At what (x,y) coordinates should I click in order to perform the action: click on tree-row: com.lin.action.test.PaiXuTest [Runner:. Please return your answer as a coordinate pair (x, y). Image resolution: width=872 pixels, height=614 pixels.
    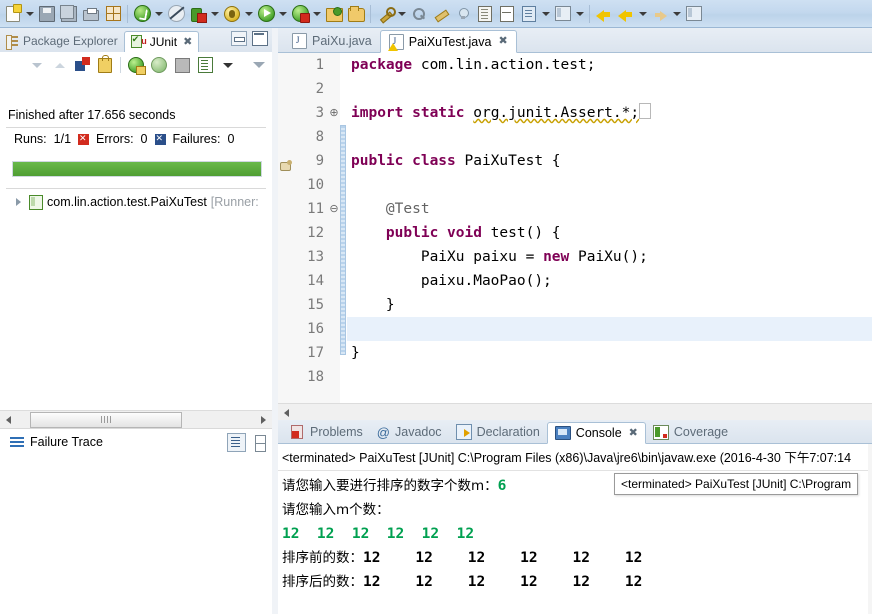
    Looking at the image, I should click on (136, 202).